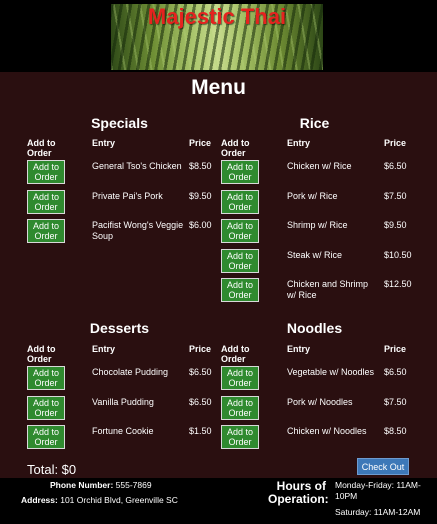 The height and width of the screenshot is (524, 437). Describe the element at coordinates (123, 431) in the screenshot. I see `item-name: Fortune Cookie` at that location.